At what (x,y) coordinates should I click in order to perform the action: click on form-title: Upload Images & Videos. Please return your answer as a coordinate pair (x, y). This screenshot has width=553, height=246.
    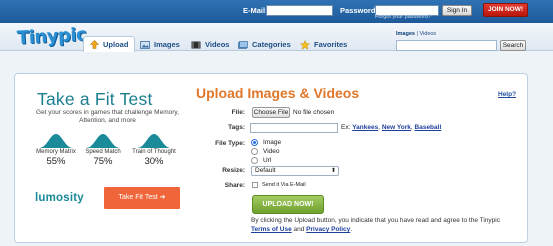
    Looking at the image, I should click on (278, 93).